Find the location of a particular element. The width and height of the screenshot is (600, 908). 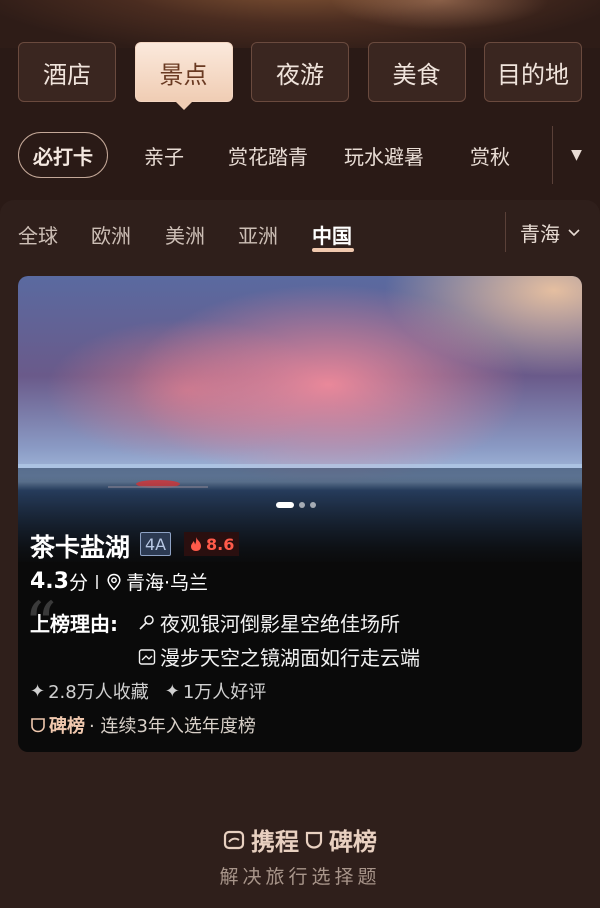

reason-label: 上榜理由: is located at coordinates (74, 624).